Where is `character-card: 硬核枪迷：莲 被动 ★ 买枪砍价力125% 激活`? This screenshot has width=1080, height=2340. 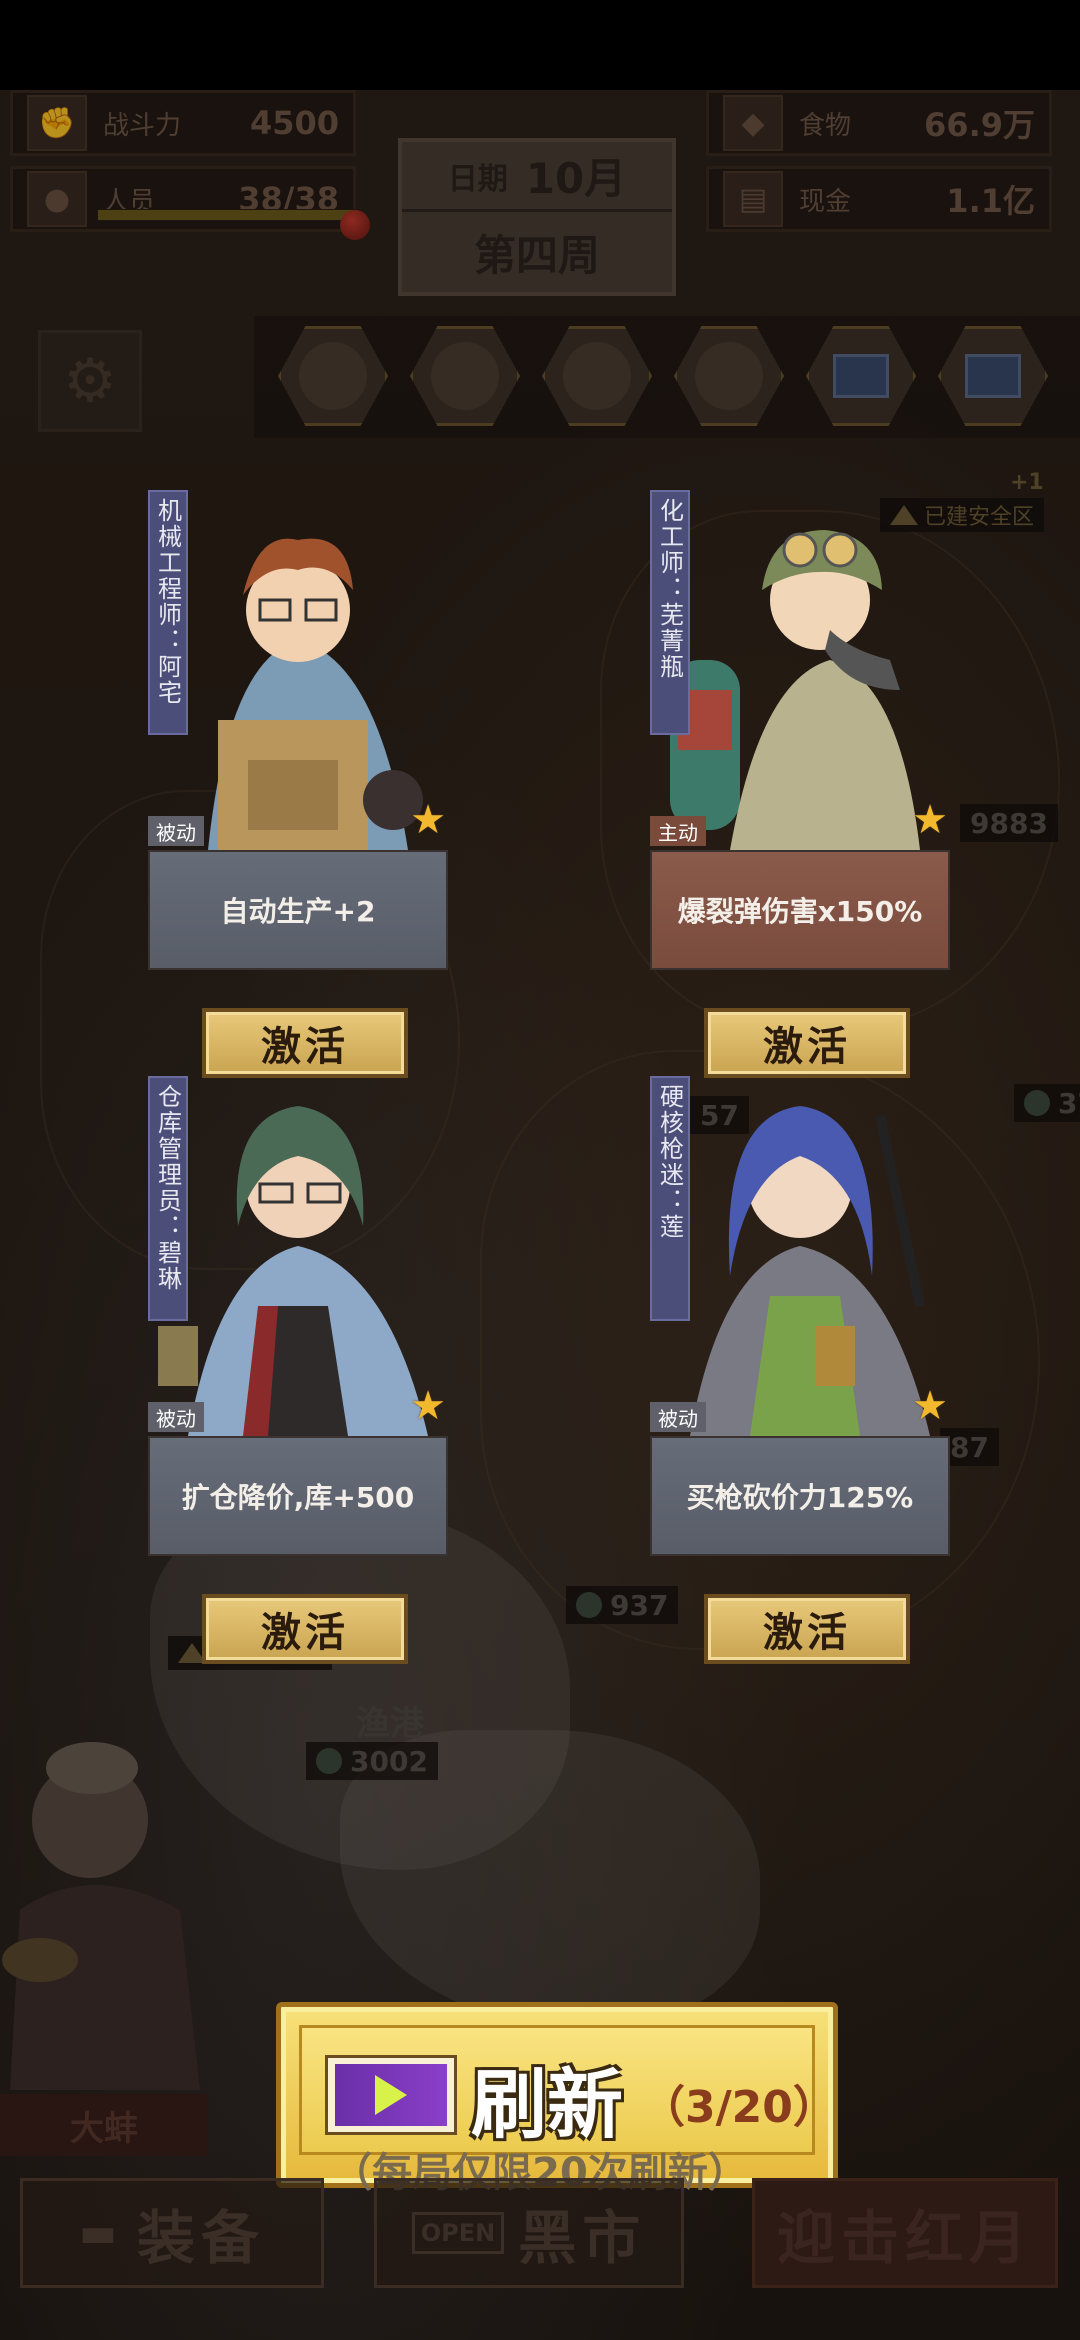
character-card: 硬核枪迷：莲 被动 ★ 买枪砍价力125% 激活 is located at coordinates (800, 1370).